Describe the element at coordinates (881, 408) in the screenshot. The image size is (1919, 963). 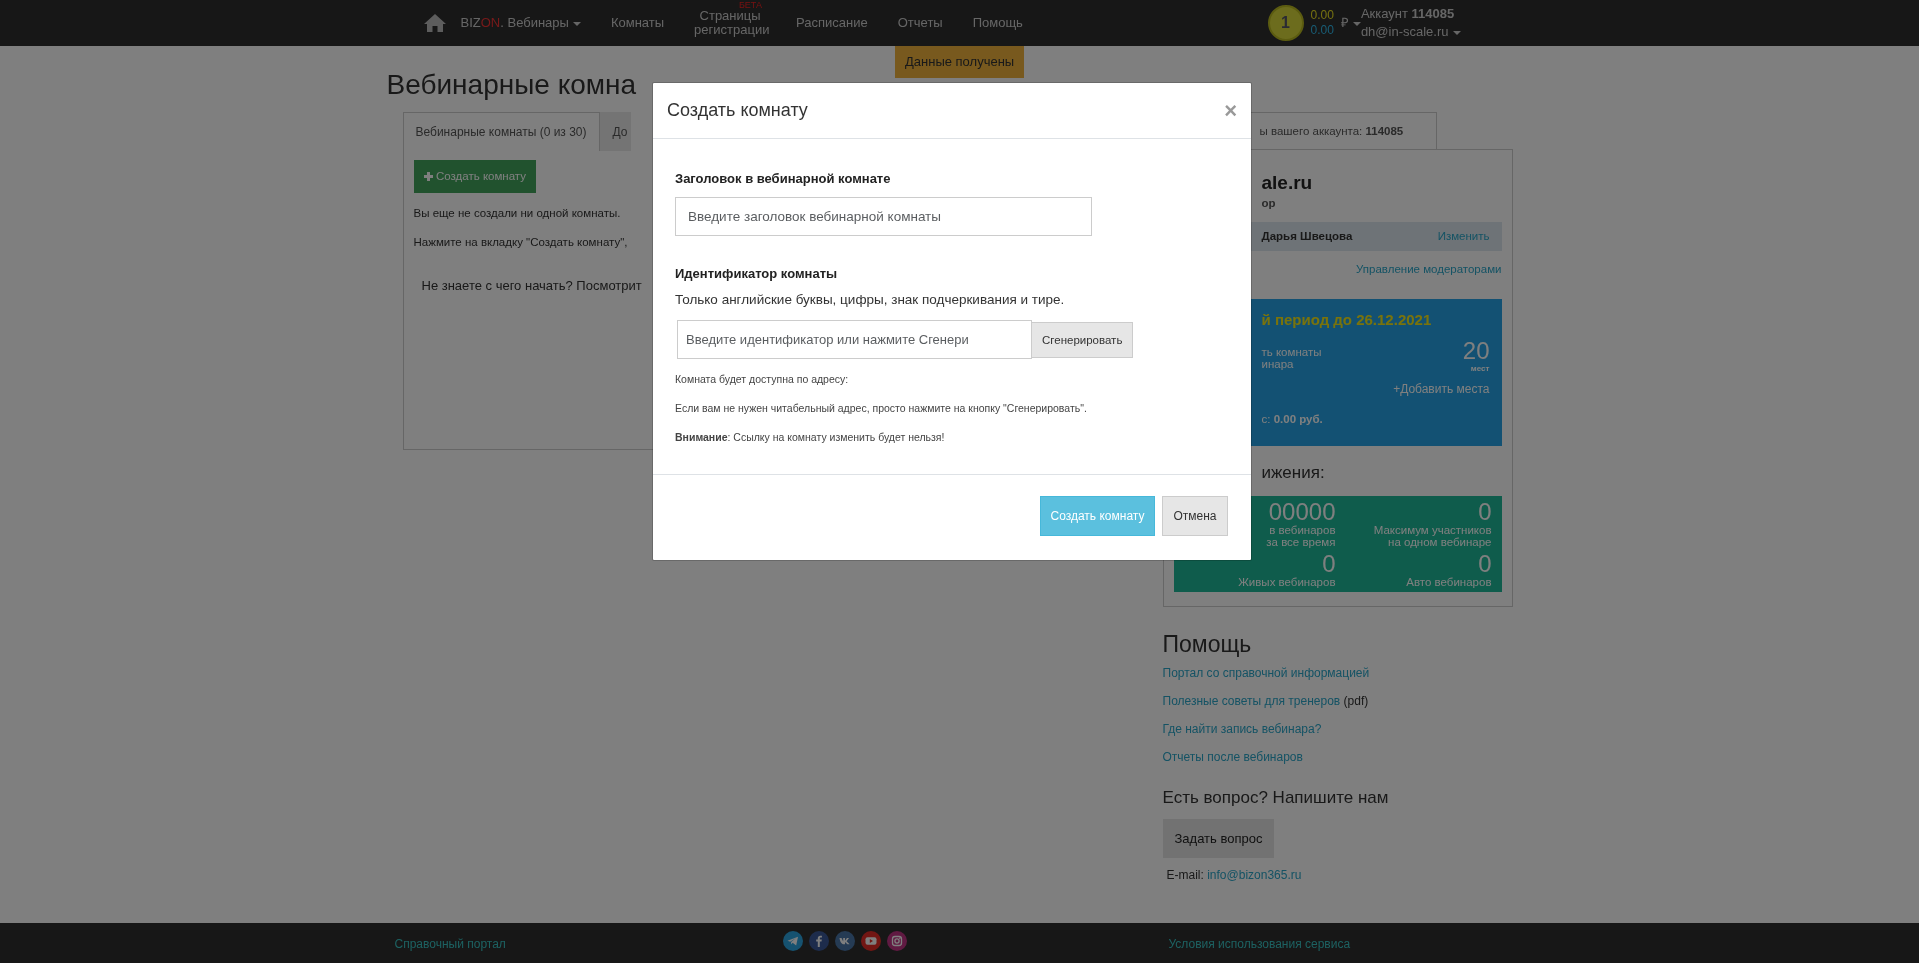
I see `note-text: Если вам не нужен читабельный адрес, просто нажмите на кнопку "Сгенерировать".` at that location.